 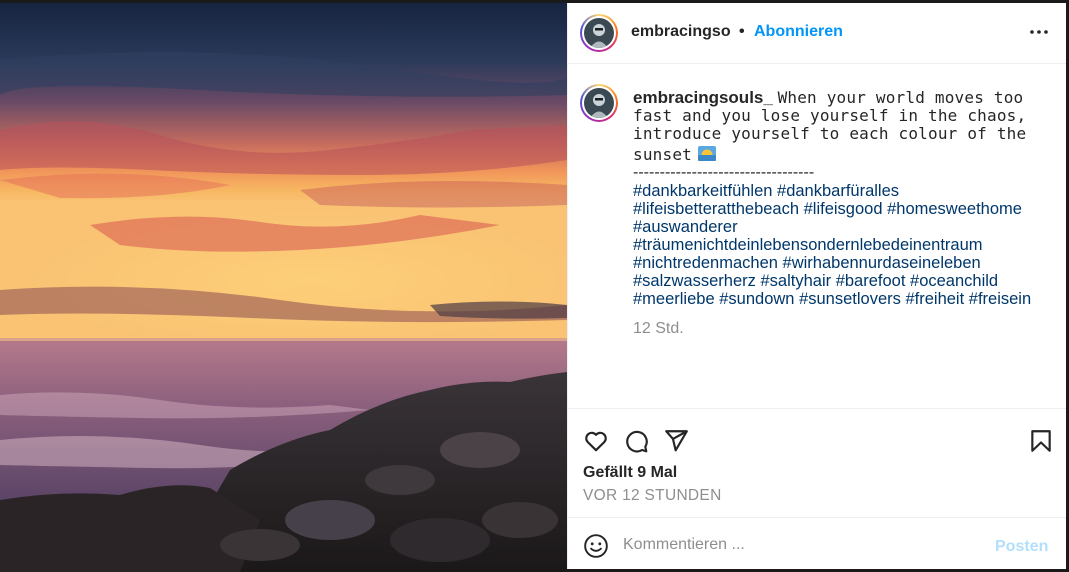 What do you see at coordinates (882, 263) in the screenshot?
I see `hashtag-link: #wirhabennurdaseineleben` at bounding box center [882, 263].